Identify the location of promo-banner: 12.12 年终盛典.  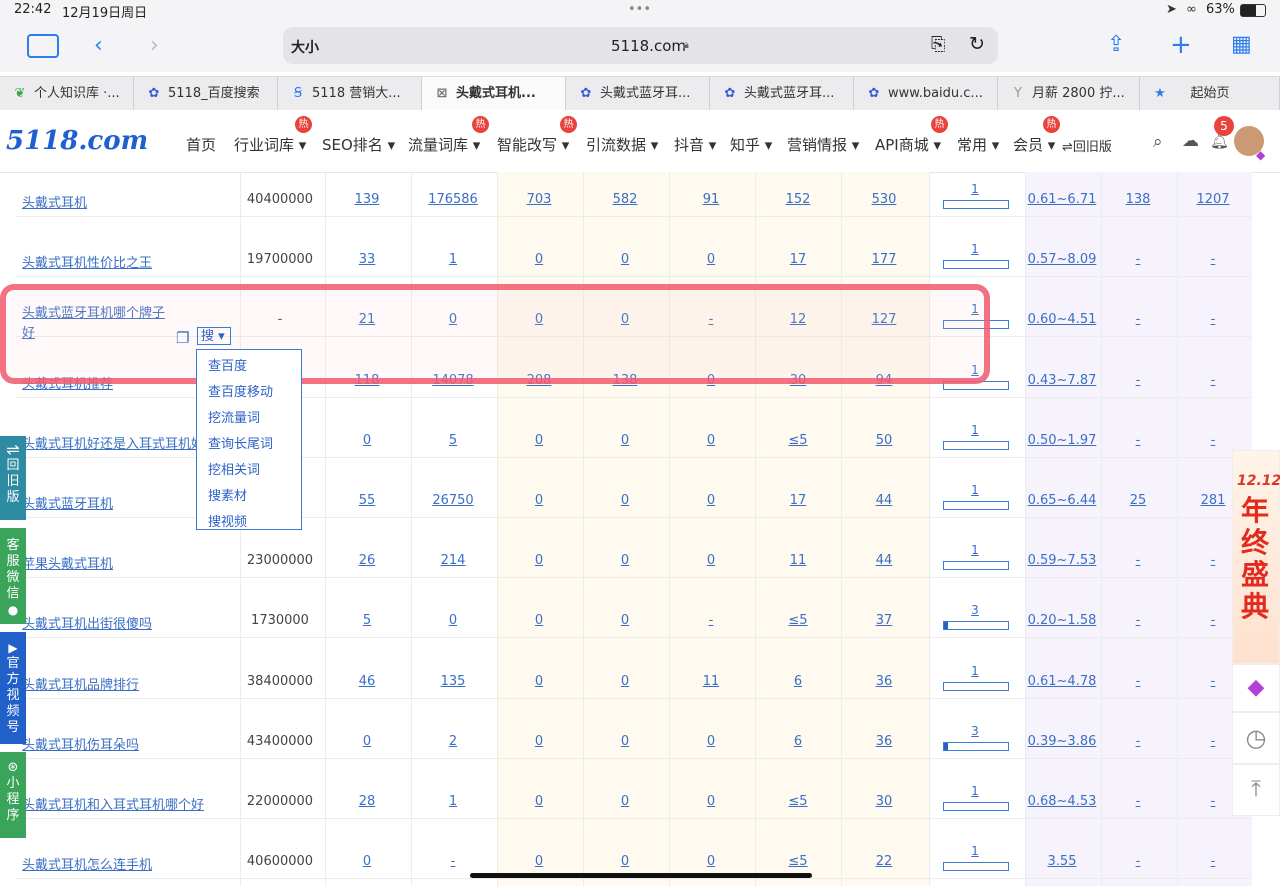
(1256, 557).